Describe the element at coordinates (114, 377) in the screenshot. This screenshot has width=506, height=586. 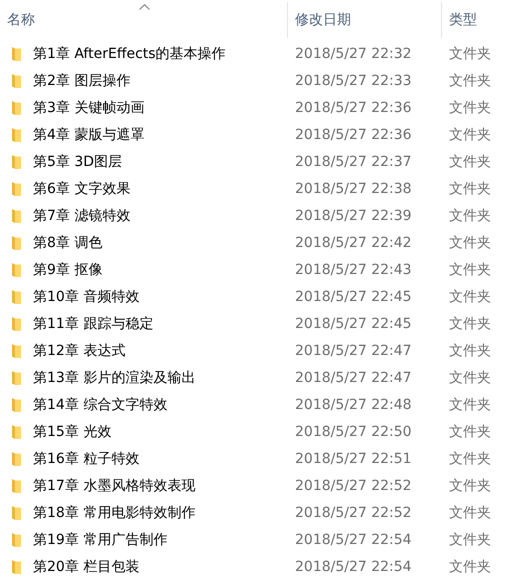
I see `folder-name: 第13章 影片的渲染及输出` at that location.